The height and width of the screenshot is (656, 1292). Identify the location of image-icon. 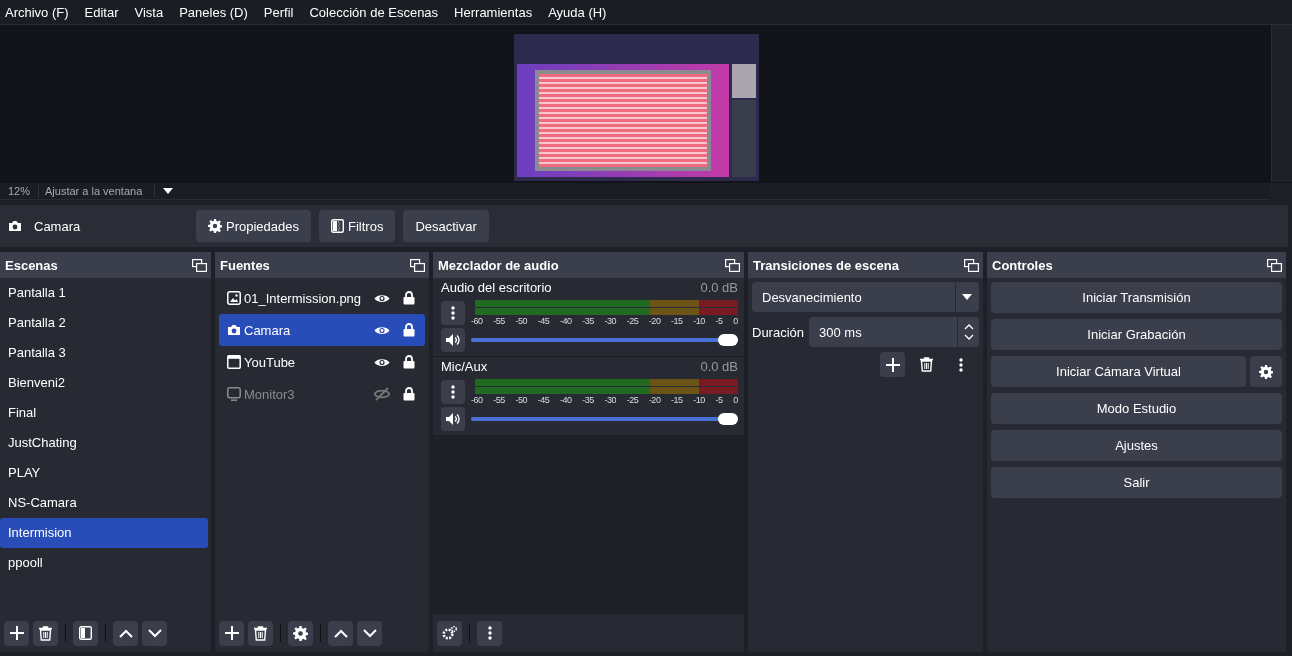
(234, 298).